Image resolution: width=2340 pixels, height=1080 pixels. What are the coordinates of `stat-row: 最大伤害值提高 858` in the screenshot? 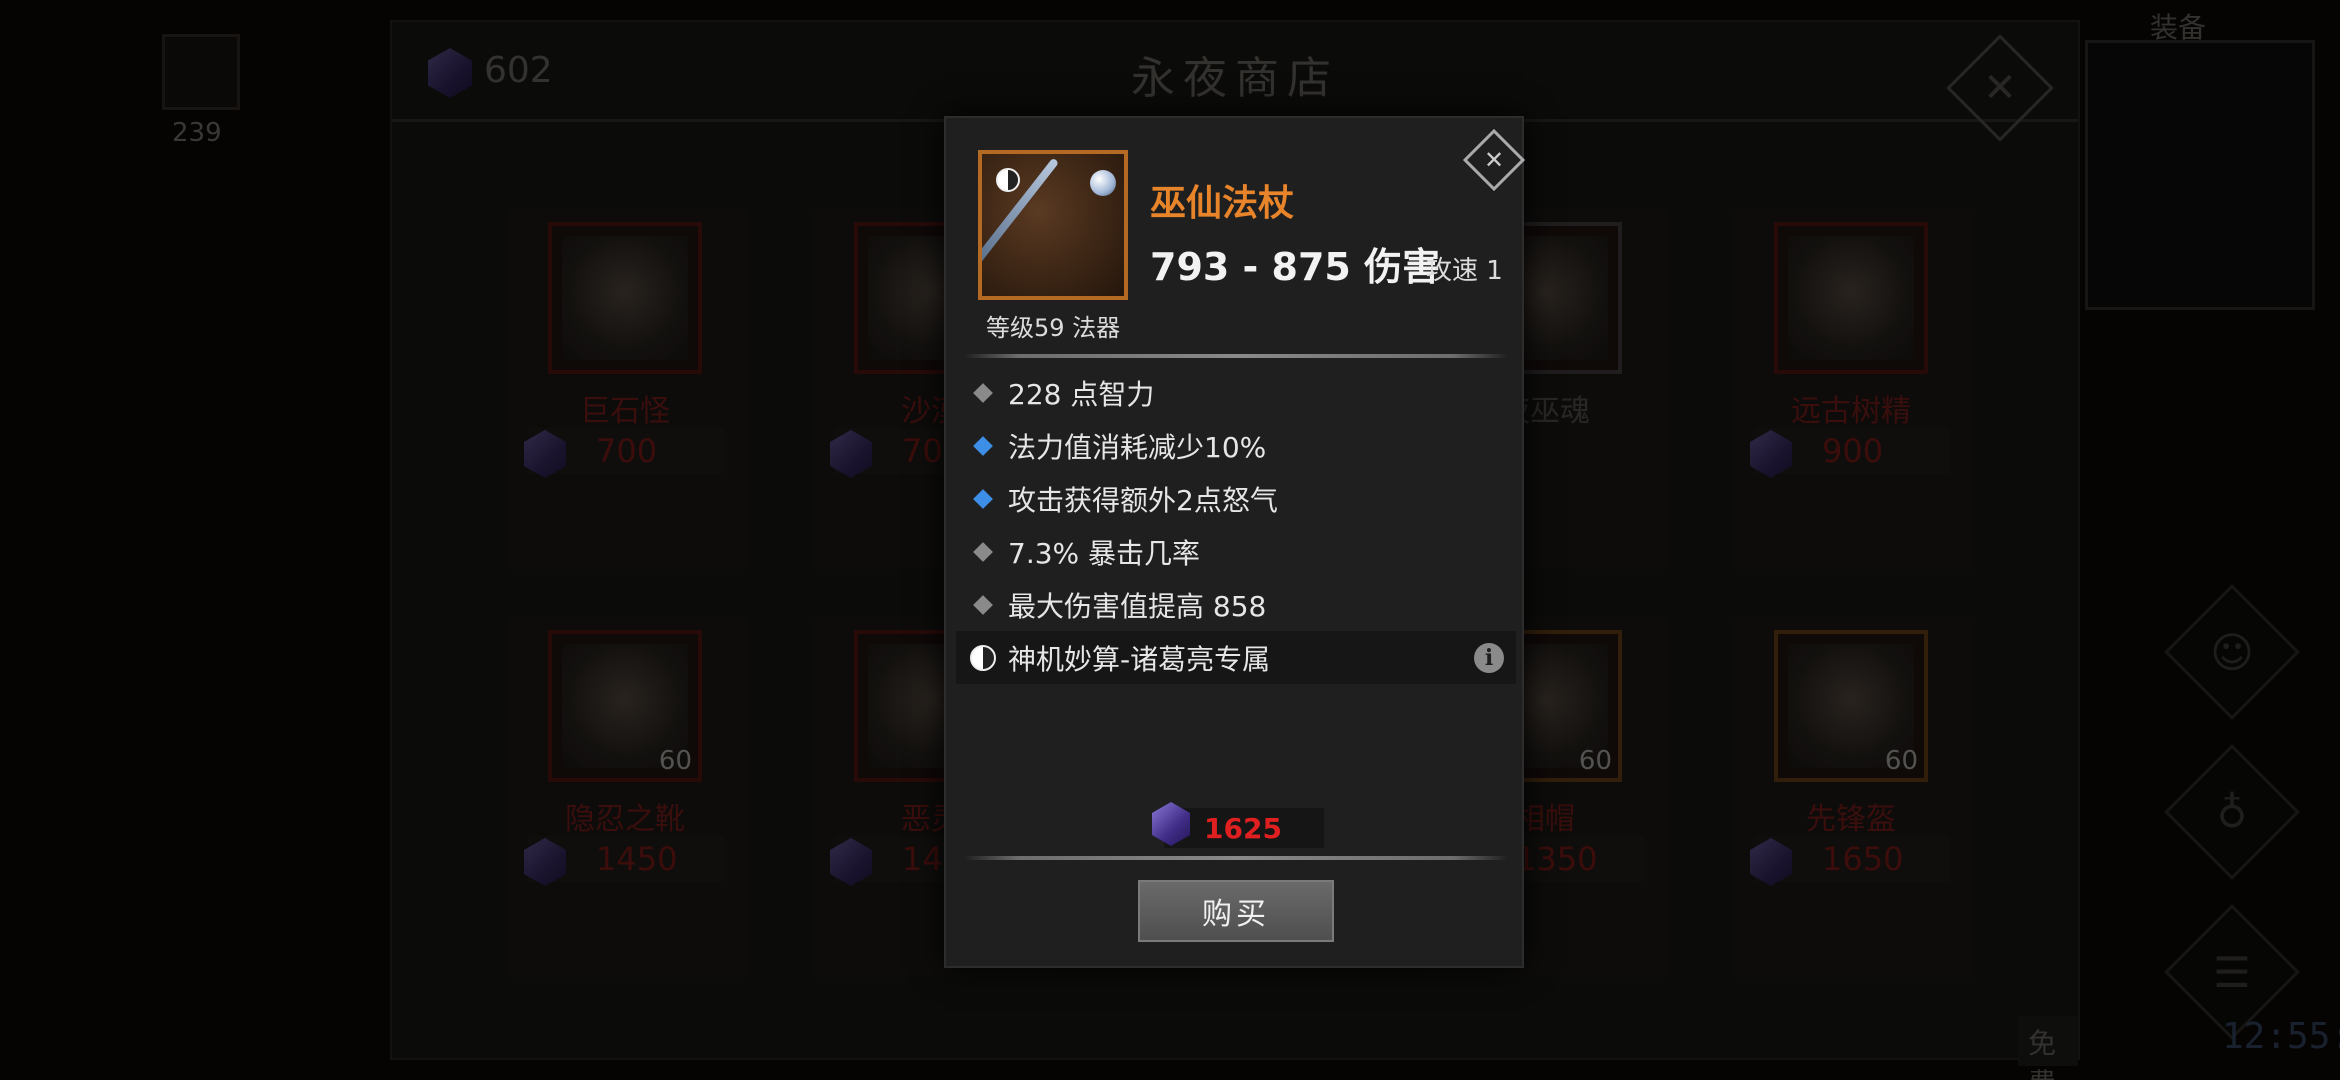 It's located at (1236, 604).